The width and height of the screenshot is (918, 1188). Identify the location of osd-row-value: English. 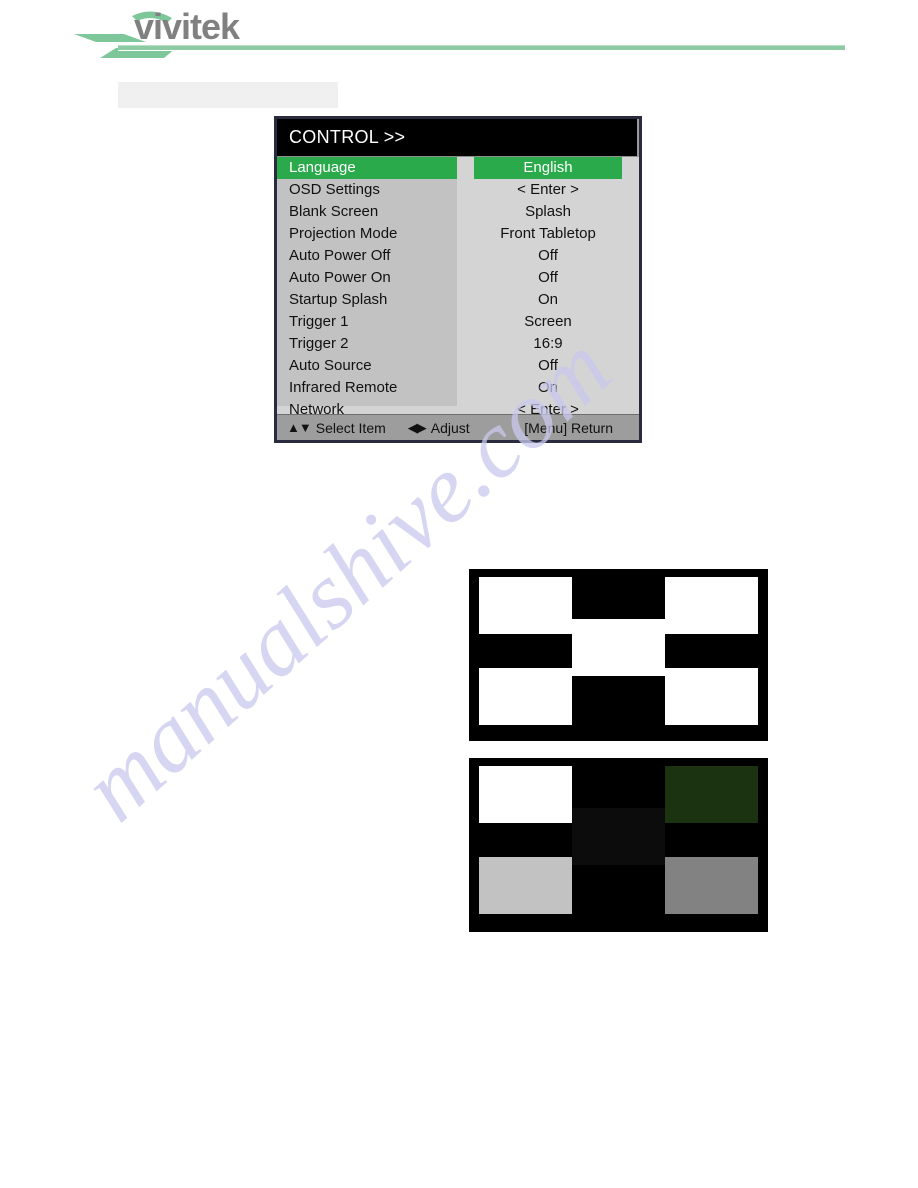
(548, 168).